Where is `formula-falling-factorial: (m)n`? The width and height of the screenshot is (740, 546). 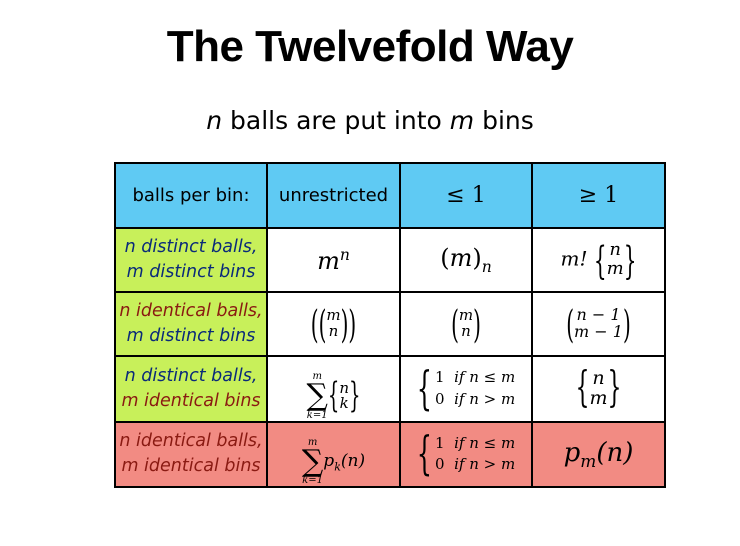 formula-falling-factorial: (m)n is located at coordinates (466, 260).